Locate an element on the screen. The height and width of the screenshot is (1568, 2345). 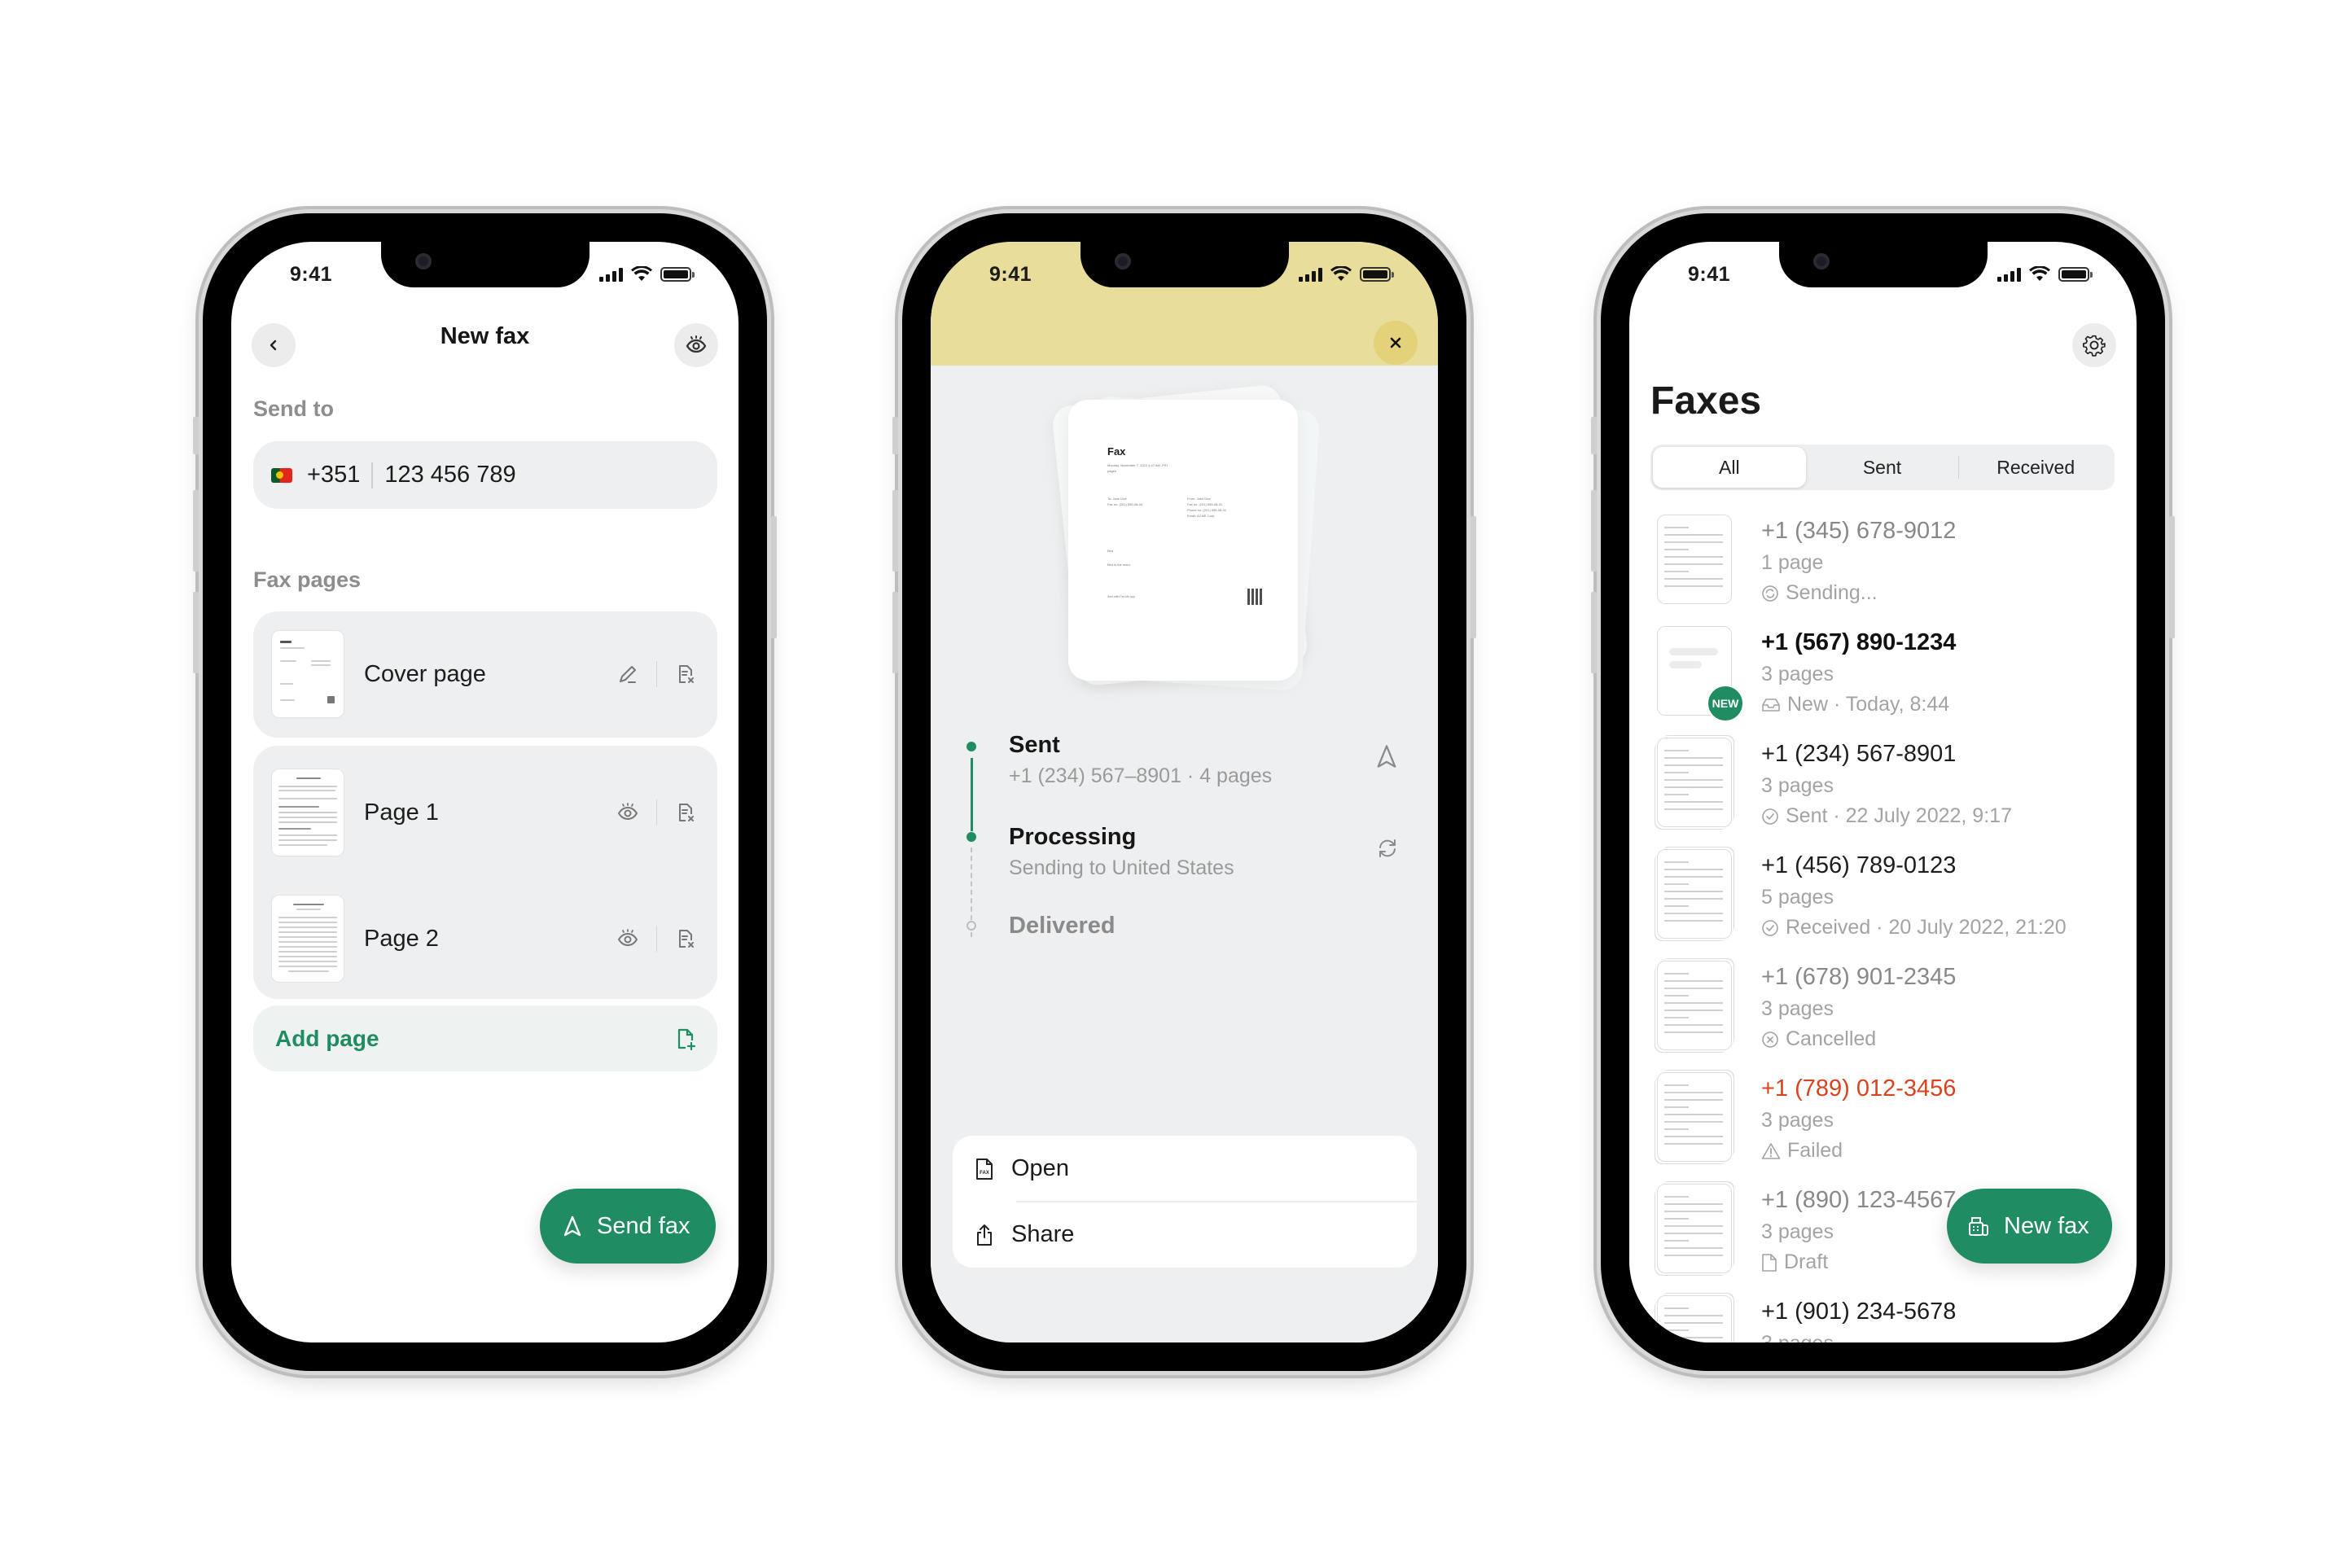
cover-page-thumbnail is located at coordinates (308, 674).